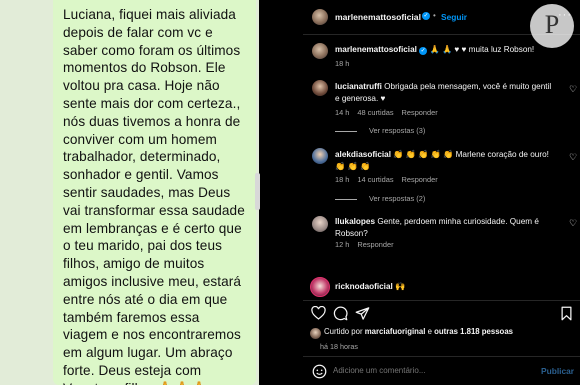 Image resolution: width=580 pixels, height=385 pixels. I want to click on likes-count-link: outras 1.818 pessoas, so click(473, 331).